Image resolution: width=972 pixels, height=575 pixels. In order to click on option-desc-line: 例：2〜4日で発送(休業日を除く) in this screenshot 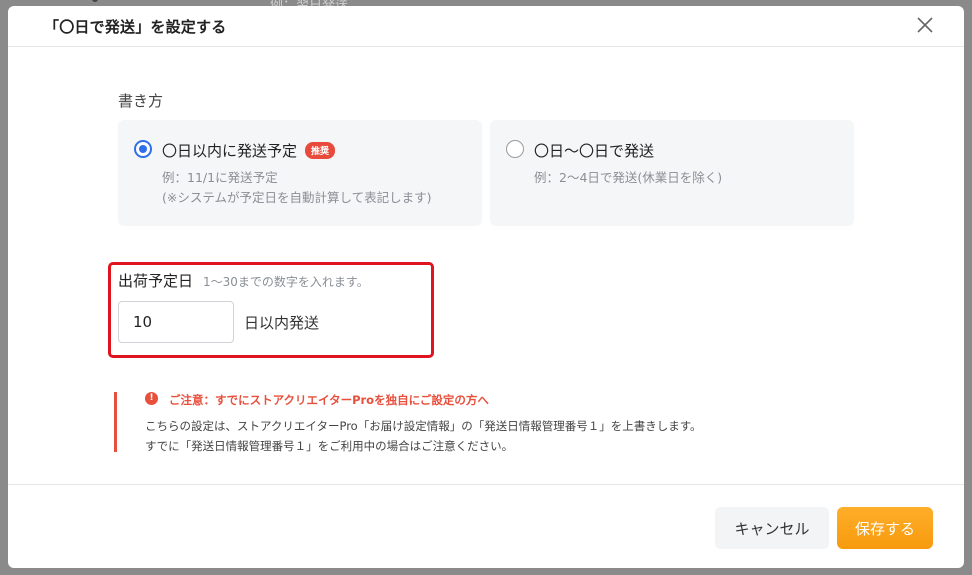, I will do `click(628, 177)`.